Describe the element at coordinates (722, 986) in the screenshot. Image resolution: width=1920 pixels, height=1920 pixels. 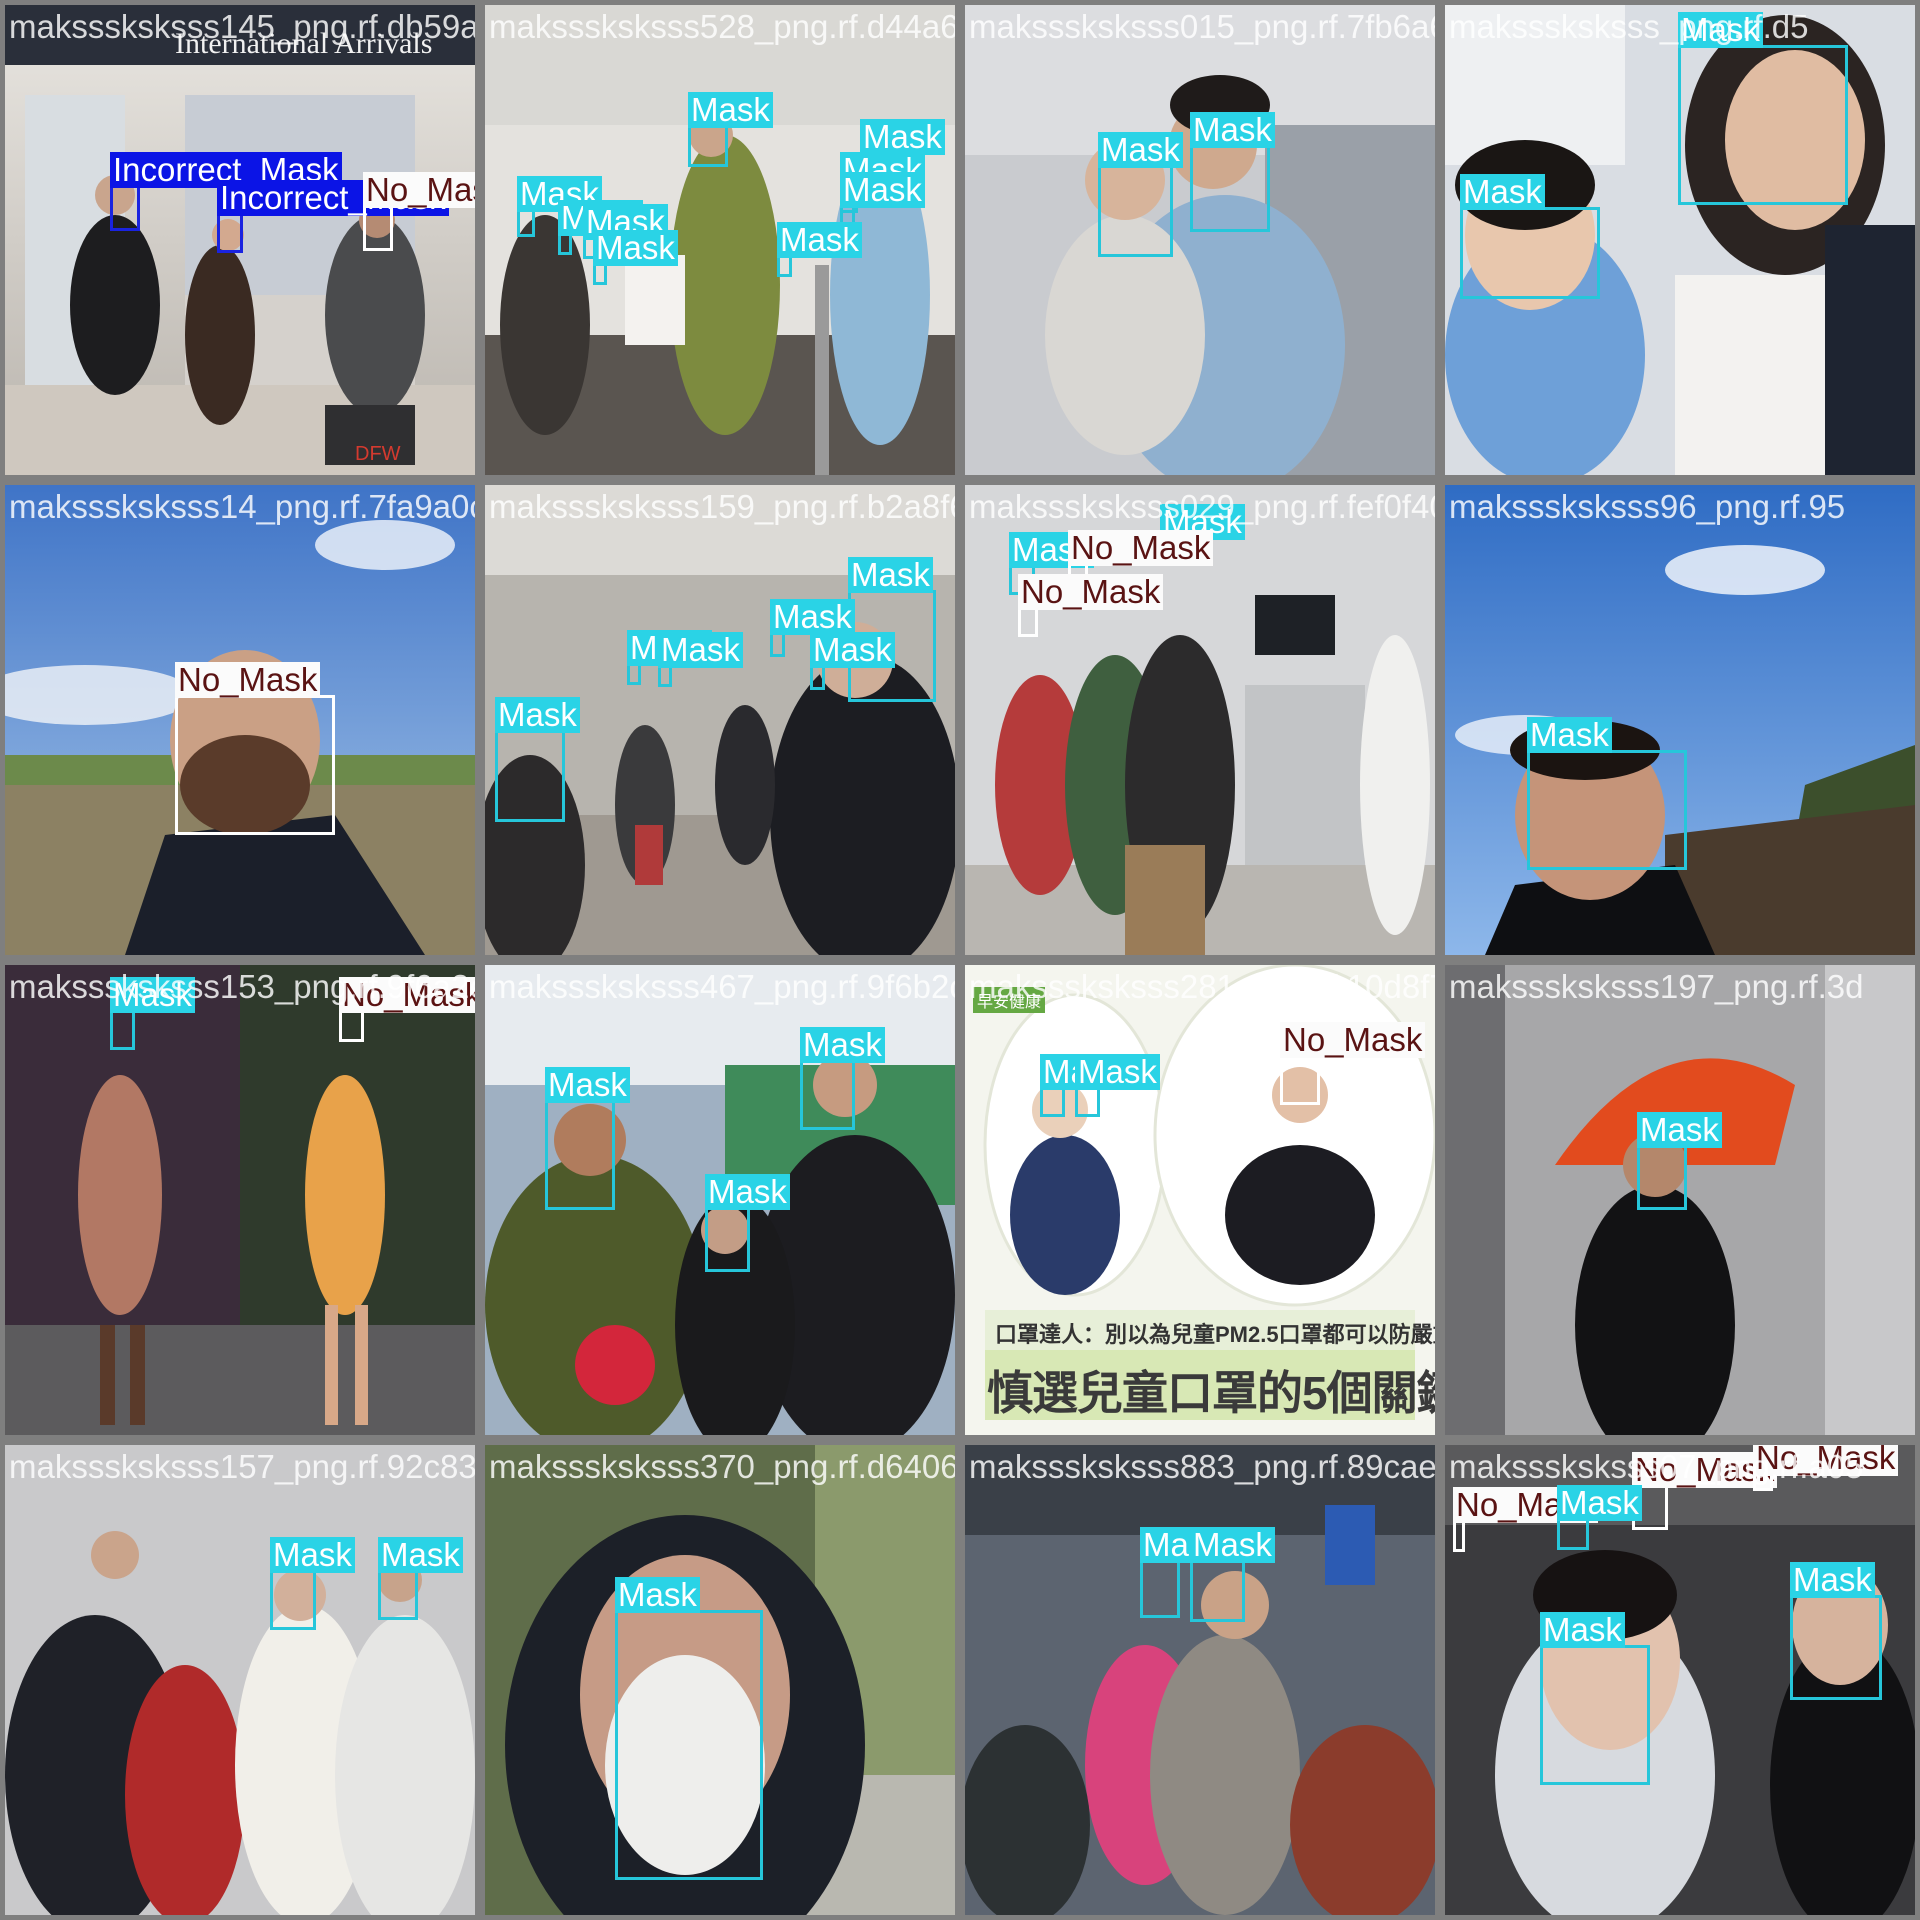
I see `image-filename: maksssksksss467_png.rf.9f6b2c3d1e0a8f4c7` at that location.